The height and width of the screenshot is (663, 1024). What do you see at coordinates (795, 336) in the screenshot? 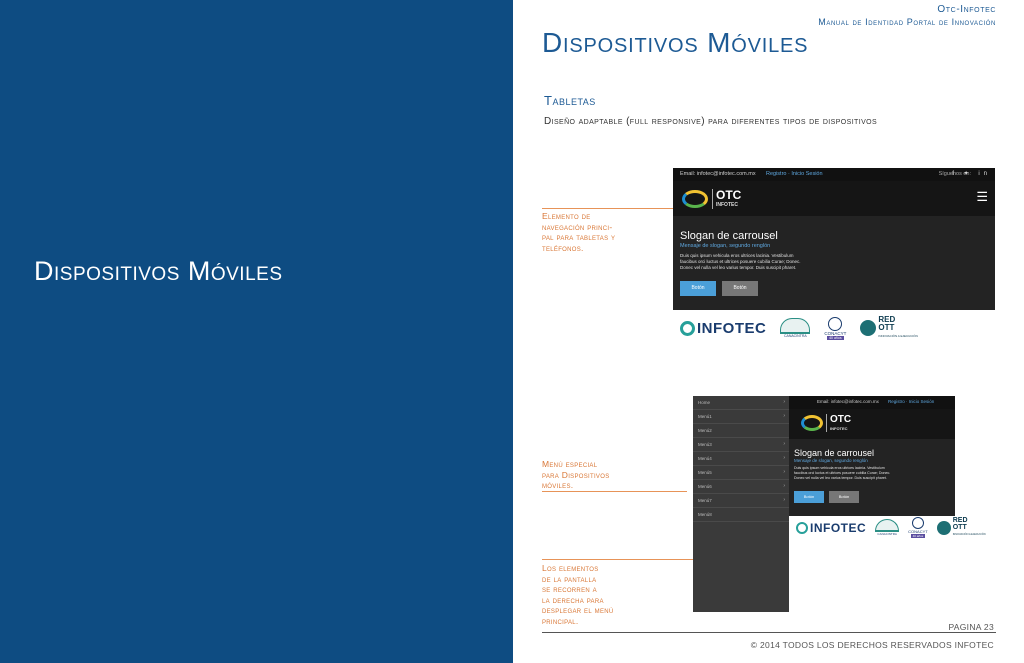
I see `seal-text: CANACINTRA` at bounding box center [795, 336].